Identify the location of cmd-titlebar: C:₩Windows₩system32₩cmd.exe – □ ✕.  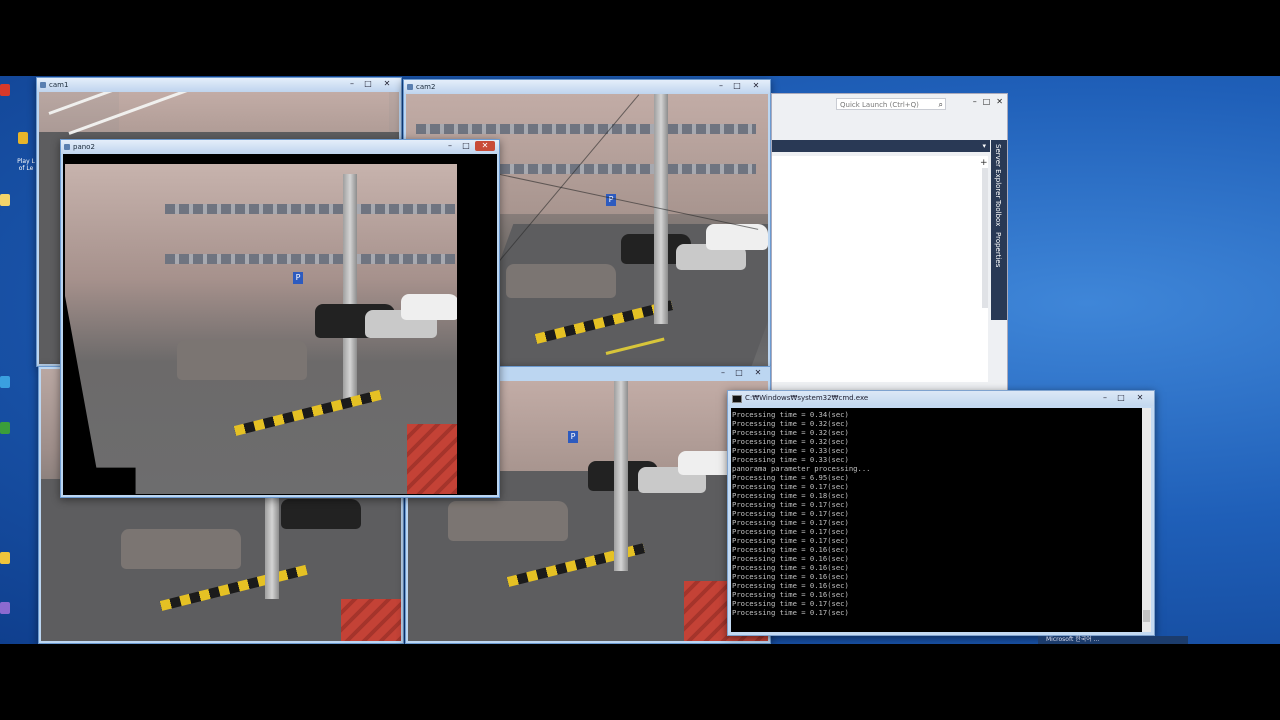
(941, 398).